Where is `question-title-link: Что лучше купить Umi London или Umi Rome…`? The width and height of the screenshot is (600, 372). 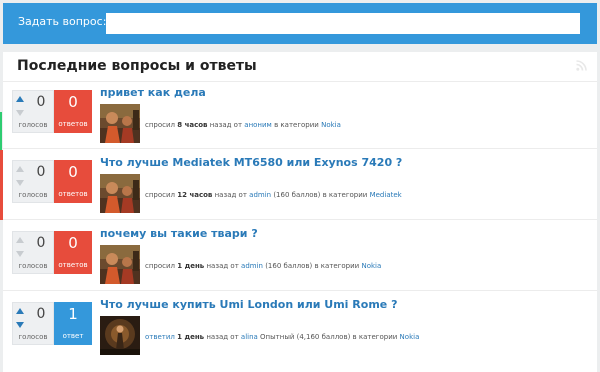
question-title-link: Что лучше купить Umi London или Umi Rome… is located at coordinates (248, 304).